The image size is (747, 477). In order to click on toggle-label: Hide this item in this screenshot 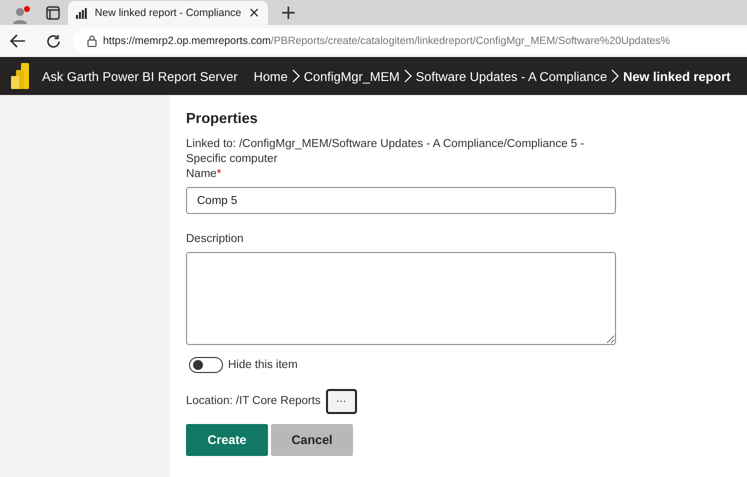, I will do `click(263, 365)`.